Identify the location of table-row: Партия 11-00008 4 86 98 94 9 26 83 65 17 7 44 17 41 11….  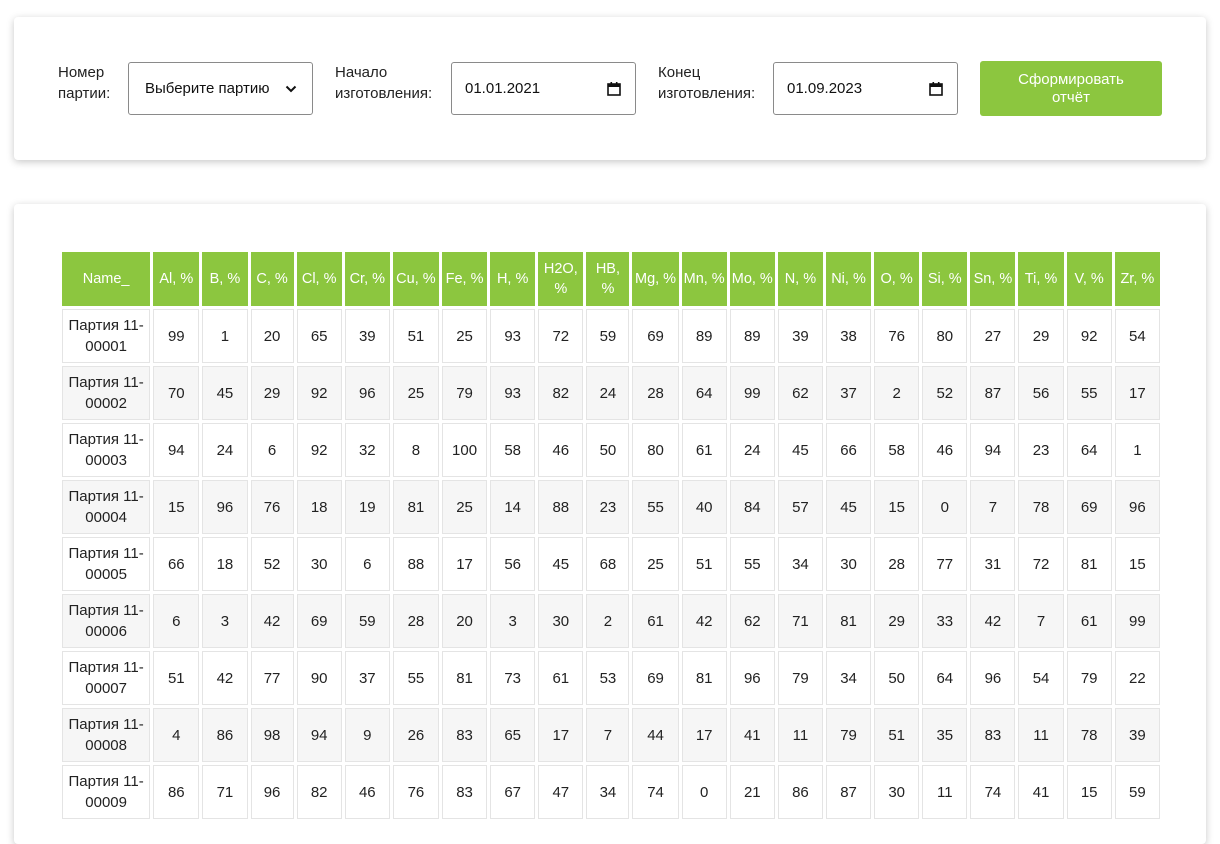
(611, 735).